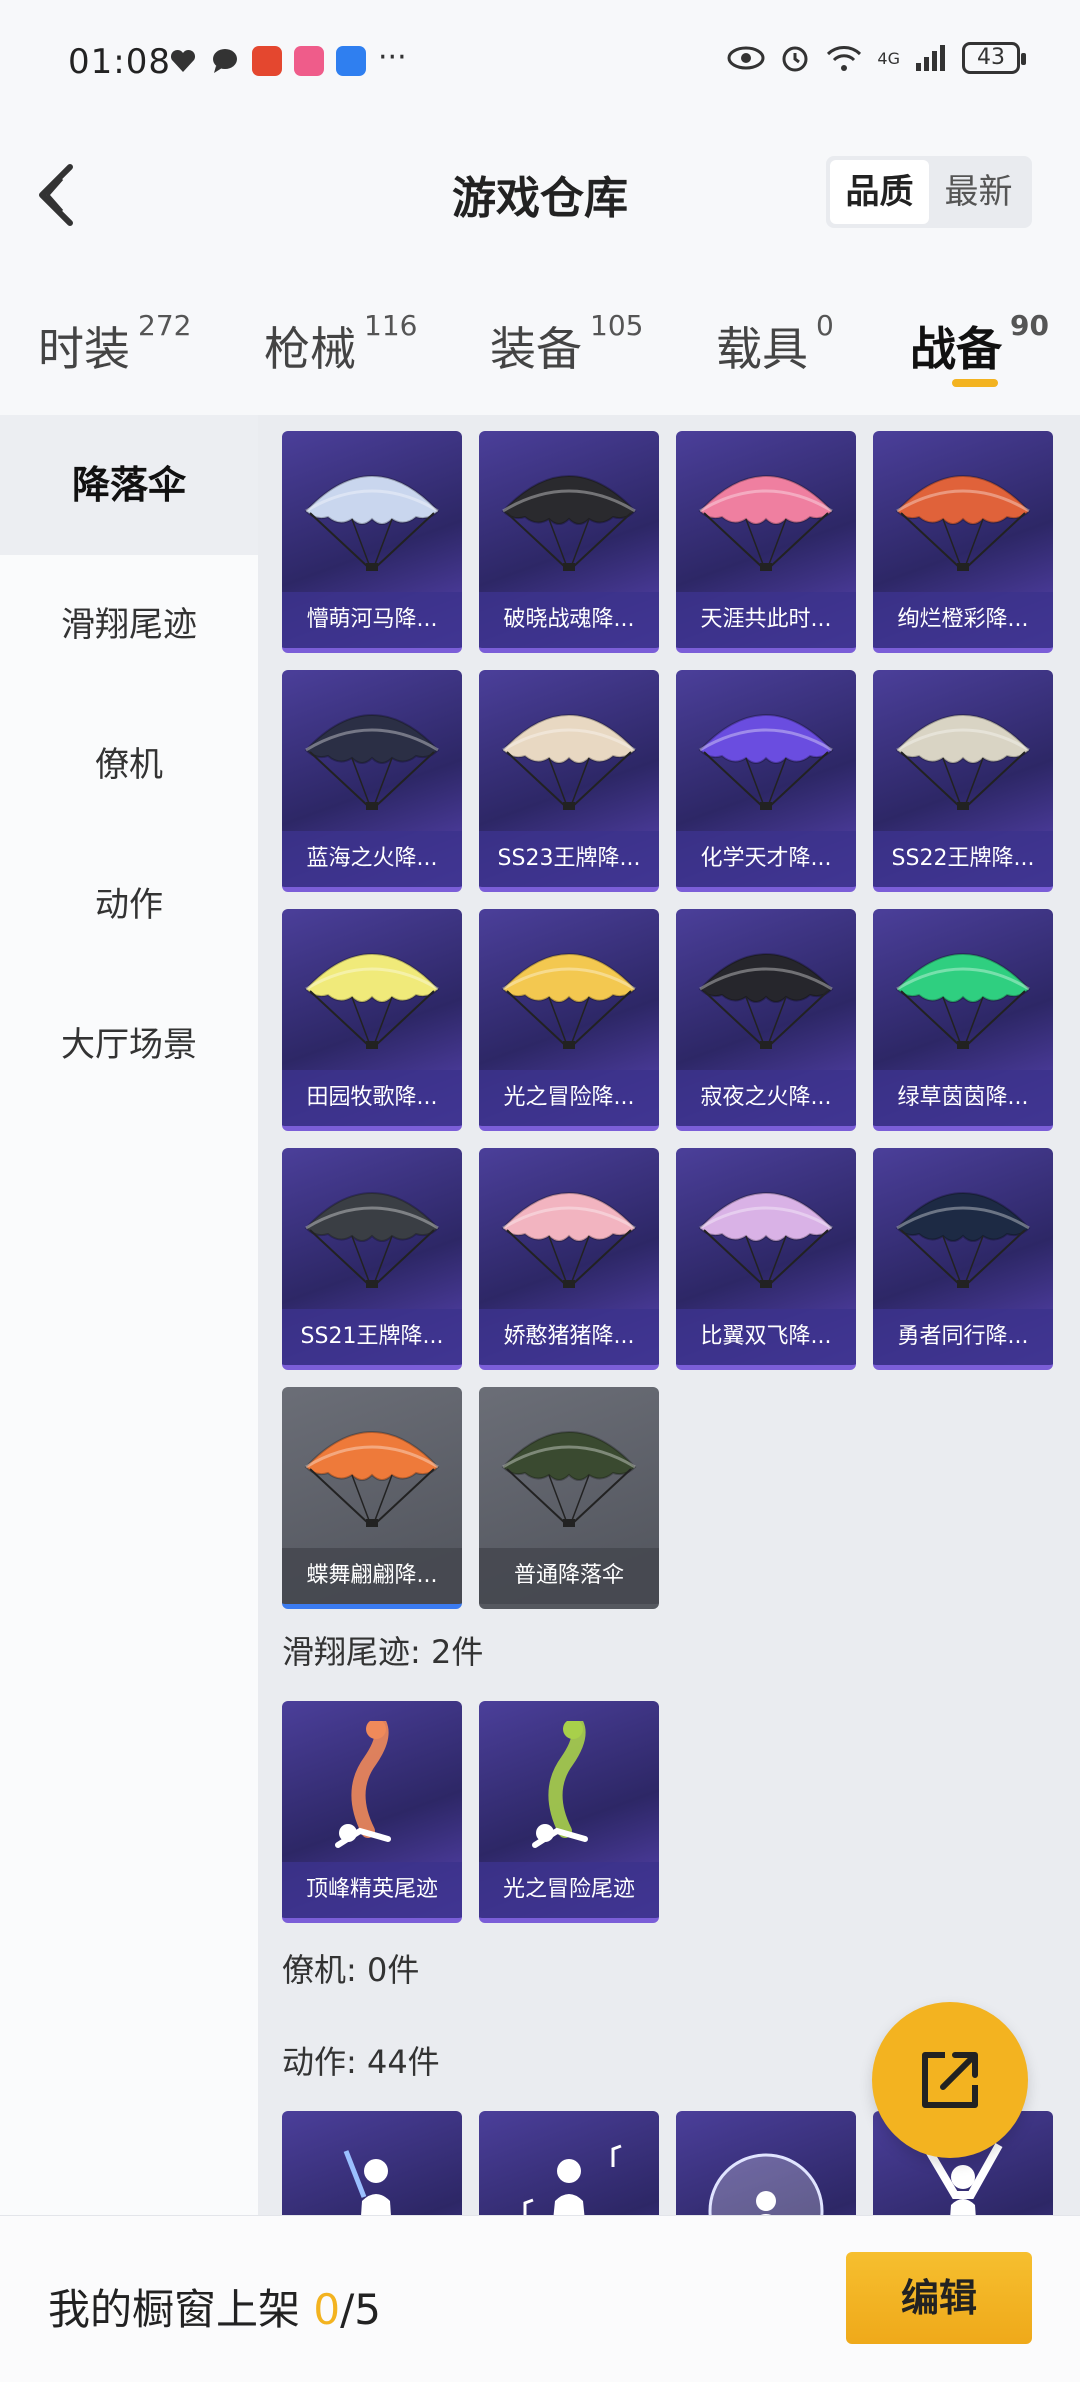 Image resolution: width=1080 pixels, height=2382 pixels. I want to click on showcase-label: 我的橱窗上架, so click(181, 2309).